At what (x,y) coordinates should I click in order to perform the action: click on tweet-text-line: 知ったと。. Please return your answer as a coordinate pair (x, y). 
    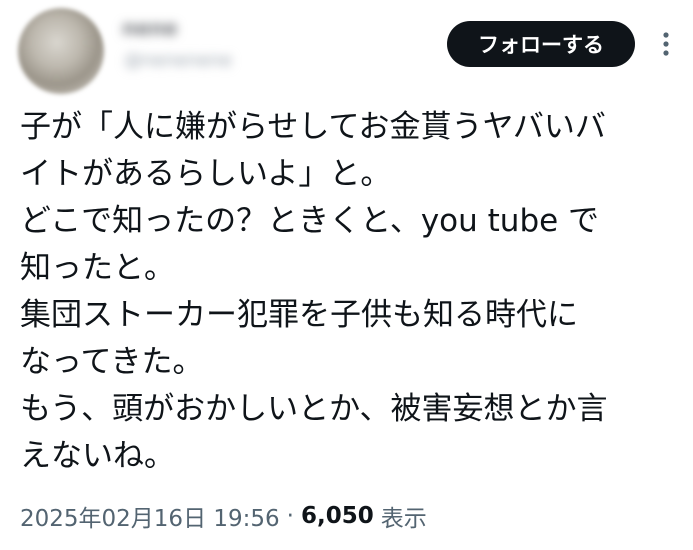
    Looking at the image, I should click on (97, 268).